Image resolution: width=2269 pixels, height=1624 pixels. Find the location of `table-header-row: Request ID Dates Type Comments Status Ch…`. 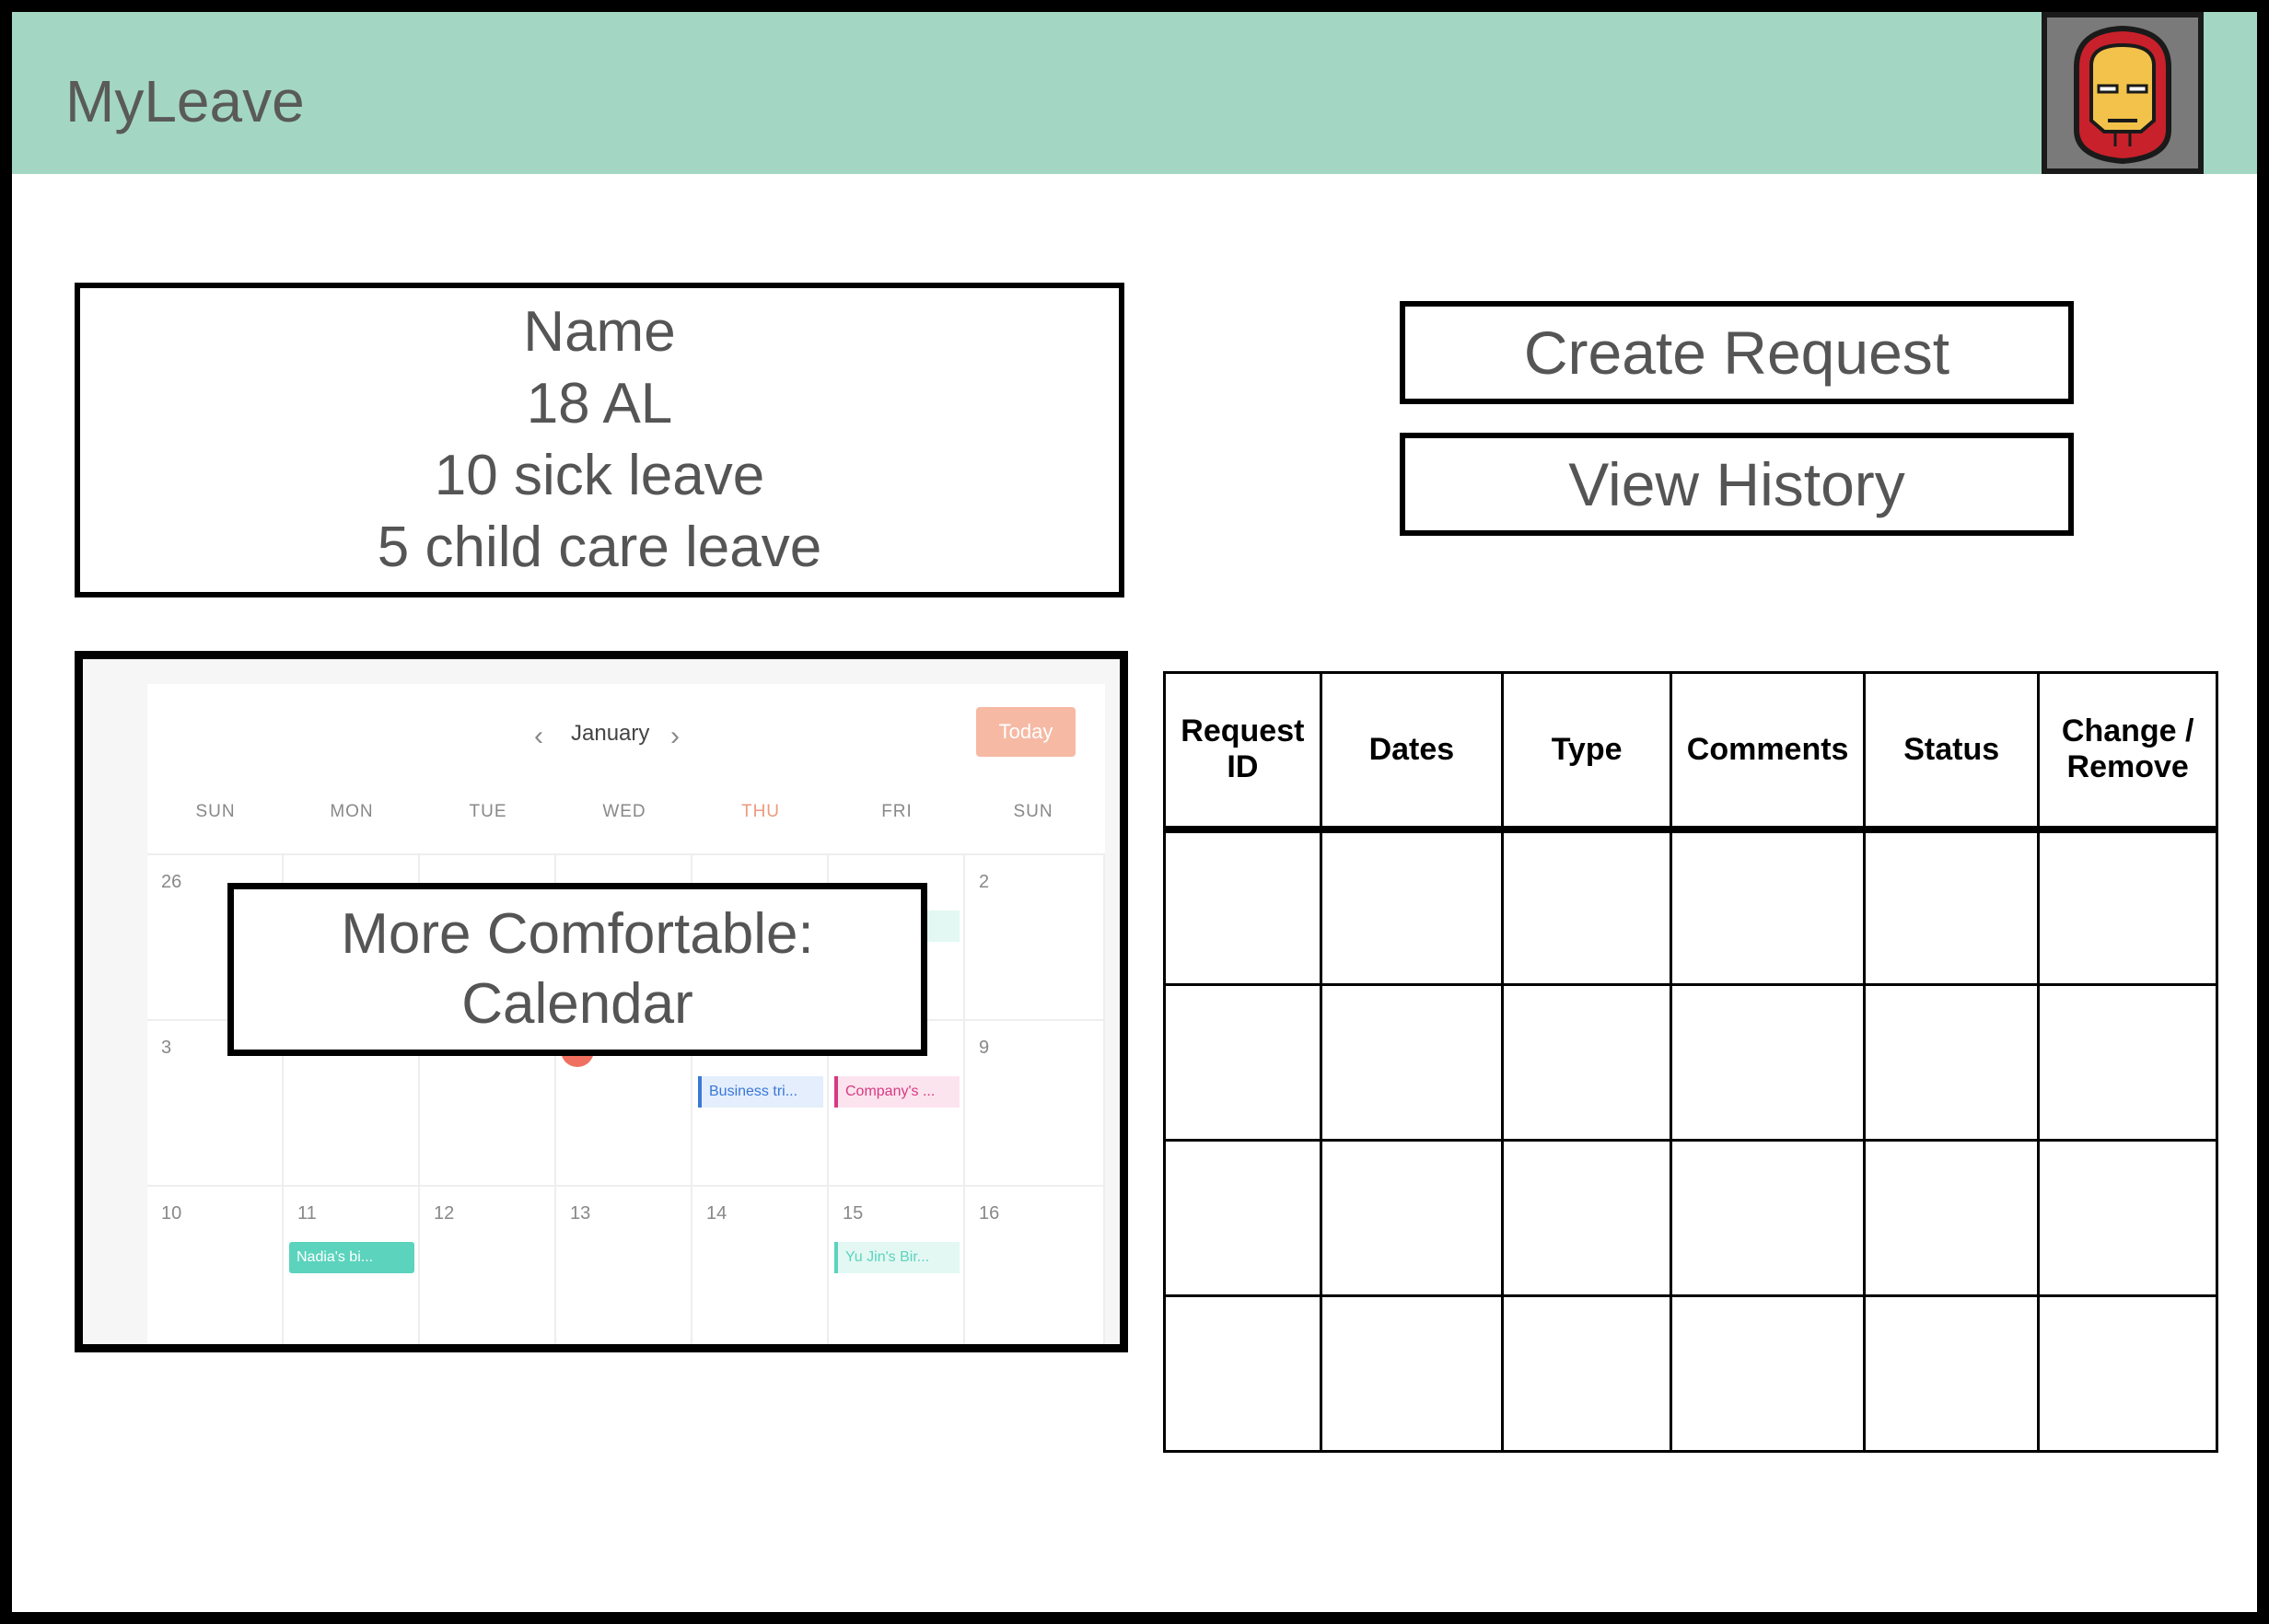

table-header-row: Request ID Dates Type Comments Status Ch… is located at coordinates (1690, 752).